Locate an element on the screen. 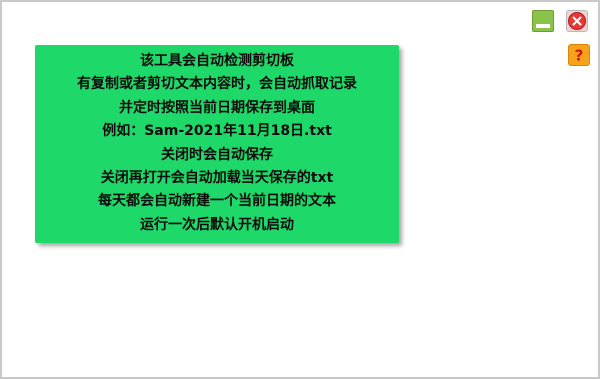  close-icon is located at coordinates (577, 21).